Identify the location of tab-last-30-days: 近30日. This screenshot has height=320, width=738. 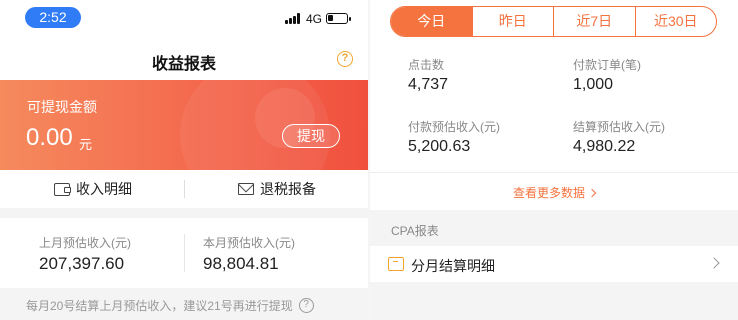
(675, 21).